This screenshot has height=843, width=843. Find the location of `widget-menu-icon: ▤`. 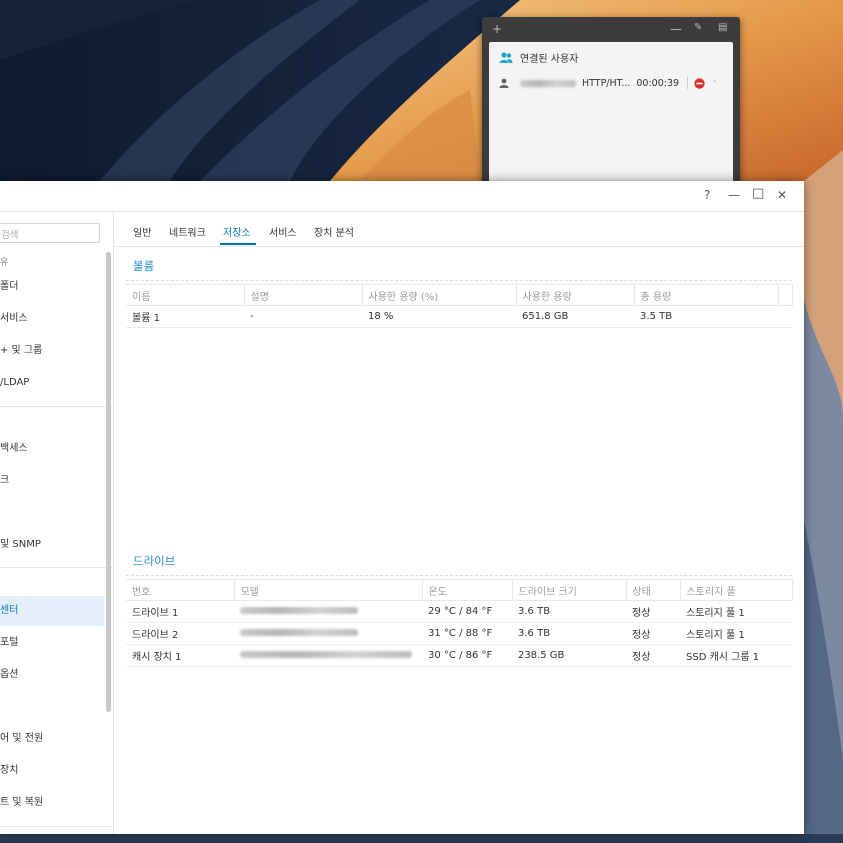

widget-menu-icon: ▤ is located at coordinates (722, 27).